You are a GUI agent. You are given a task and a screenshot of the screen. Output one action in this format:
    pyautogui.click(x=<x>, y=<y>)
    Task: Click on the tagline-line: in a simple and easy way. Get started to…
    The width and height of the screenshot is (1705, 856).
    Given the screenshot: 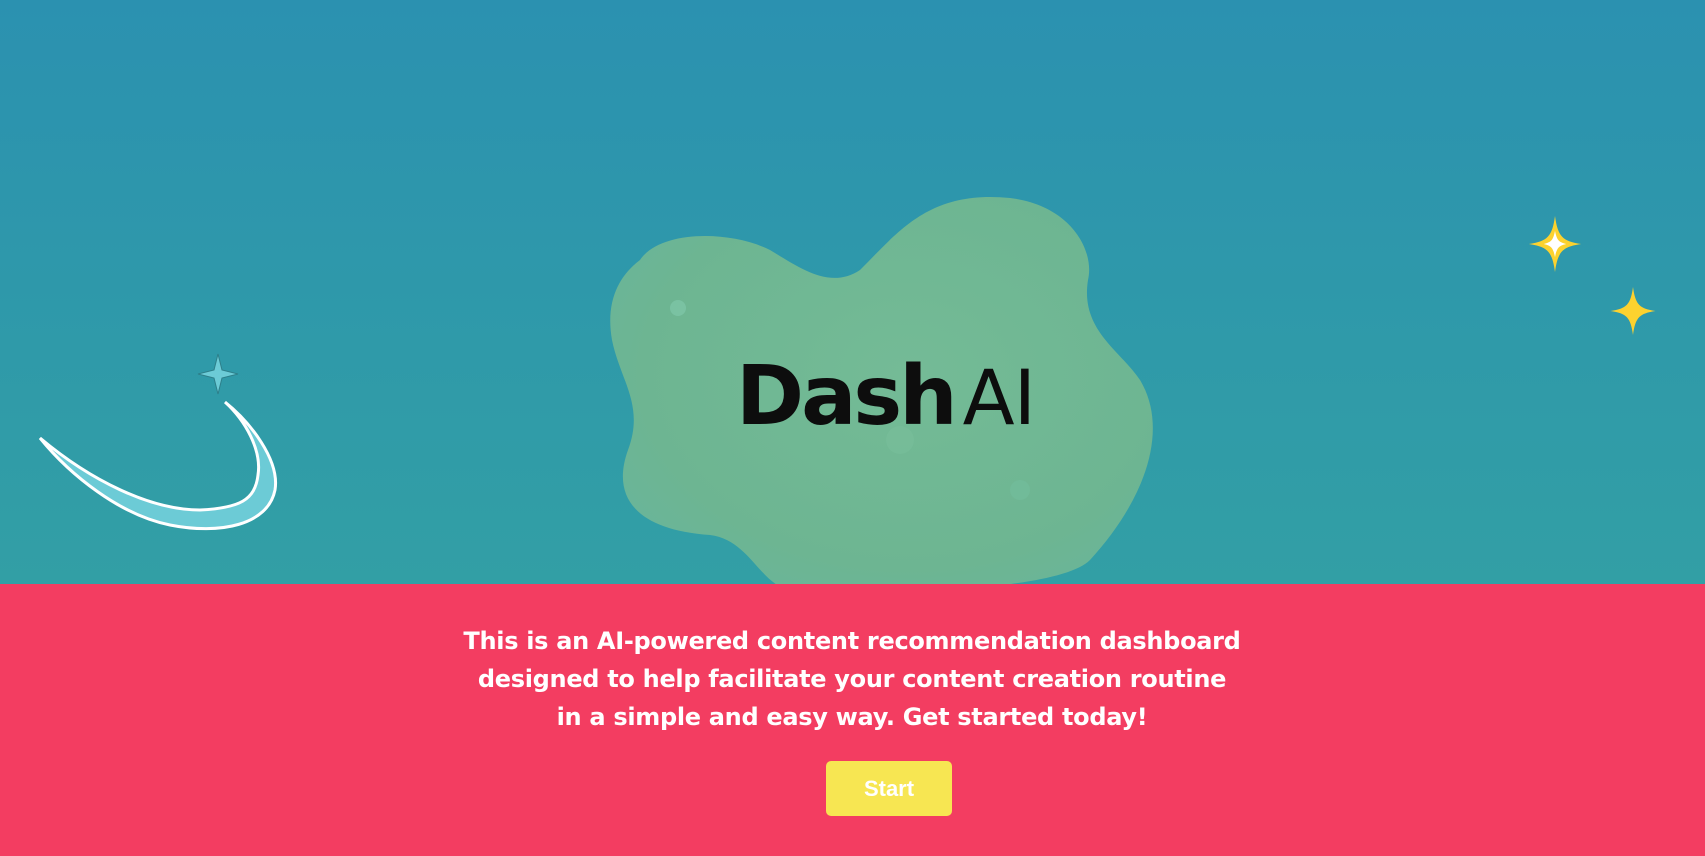 What is the action you would take?
    pyautogui.click(x=852, y=717)
    